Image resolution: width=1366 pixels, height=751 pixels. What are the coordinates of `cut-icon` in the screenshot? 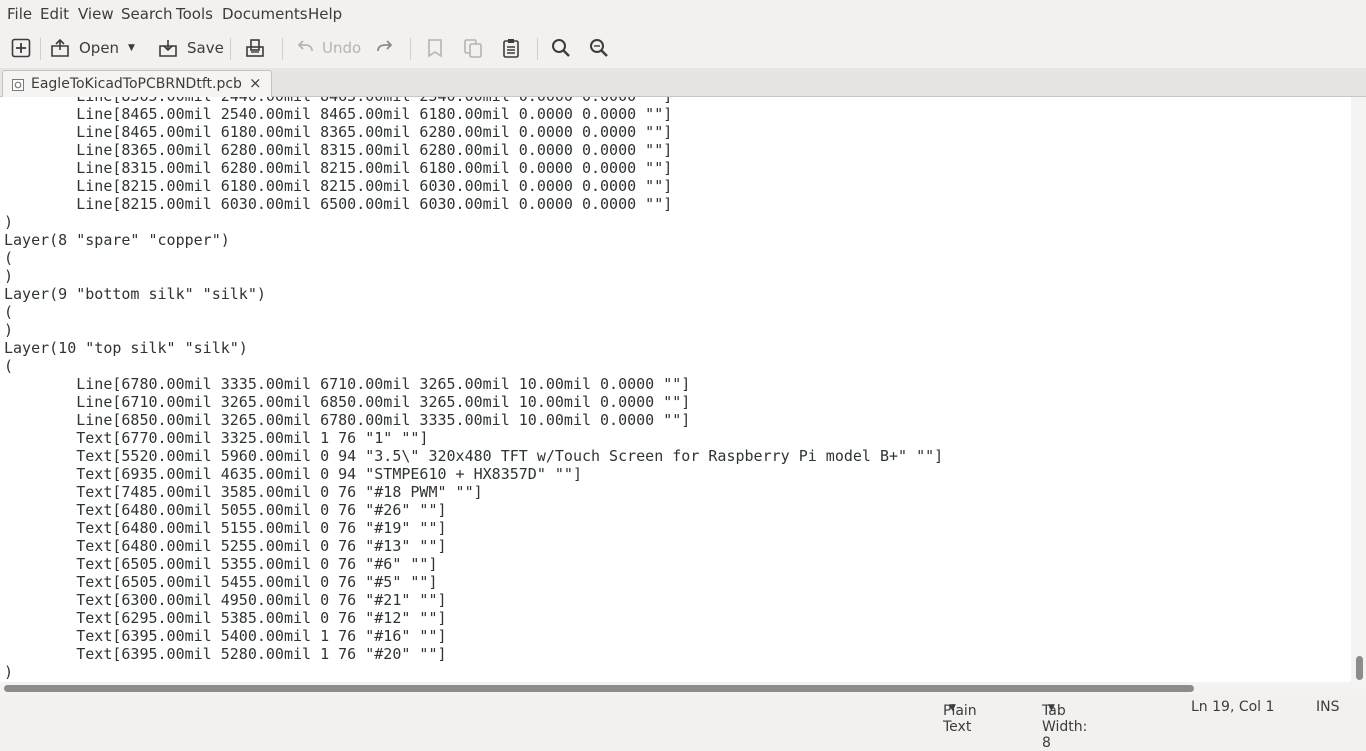 It's located at (435, 48).